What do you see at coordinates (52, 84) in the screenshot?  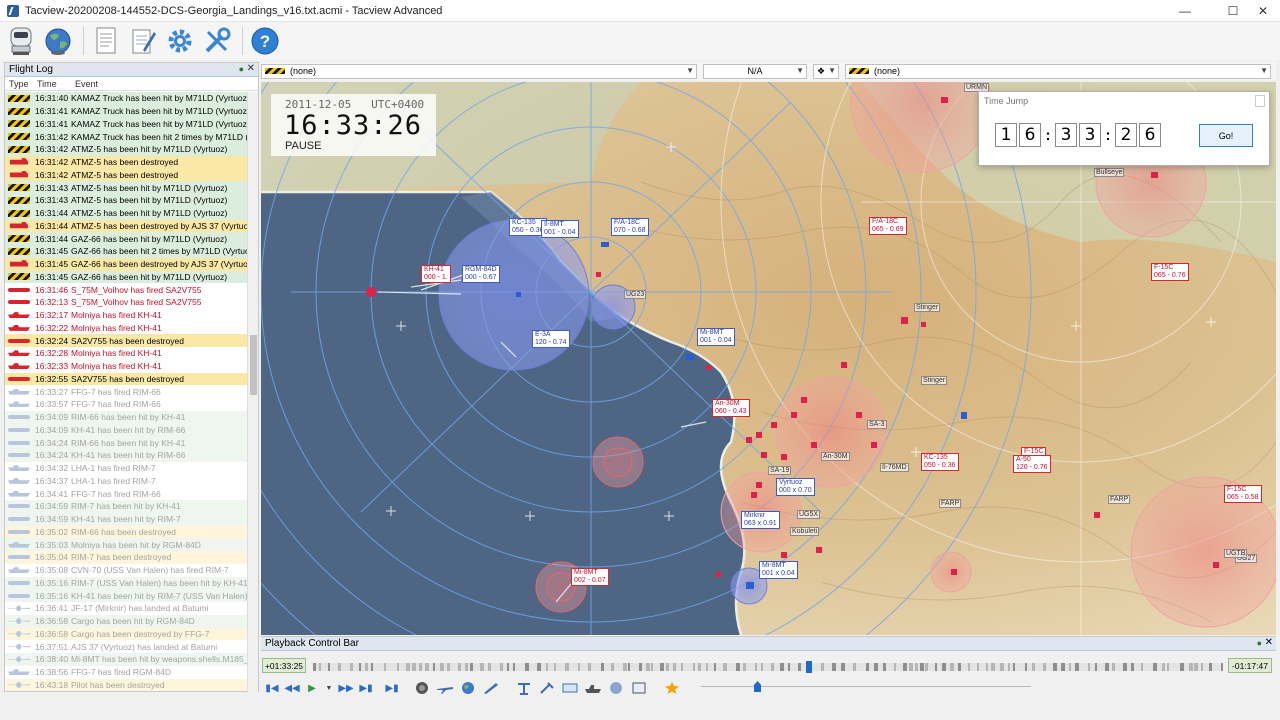 I see `column-time: Time` at bounding box center [52, 84].